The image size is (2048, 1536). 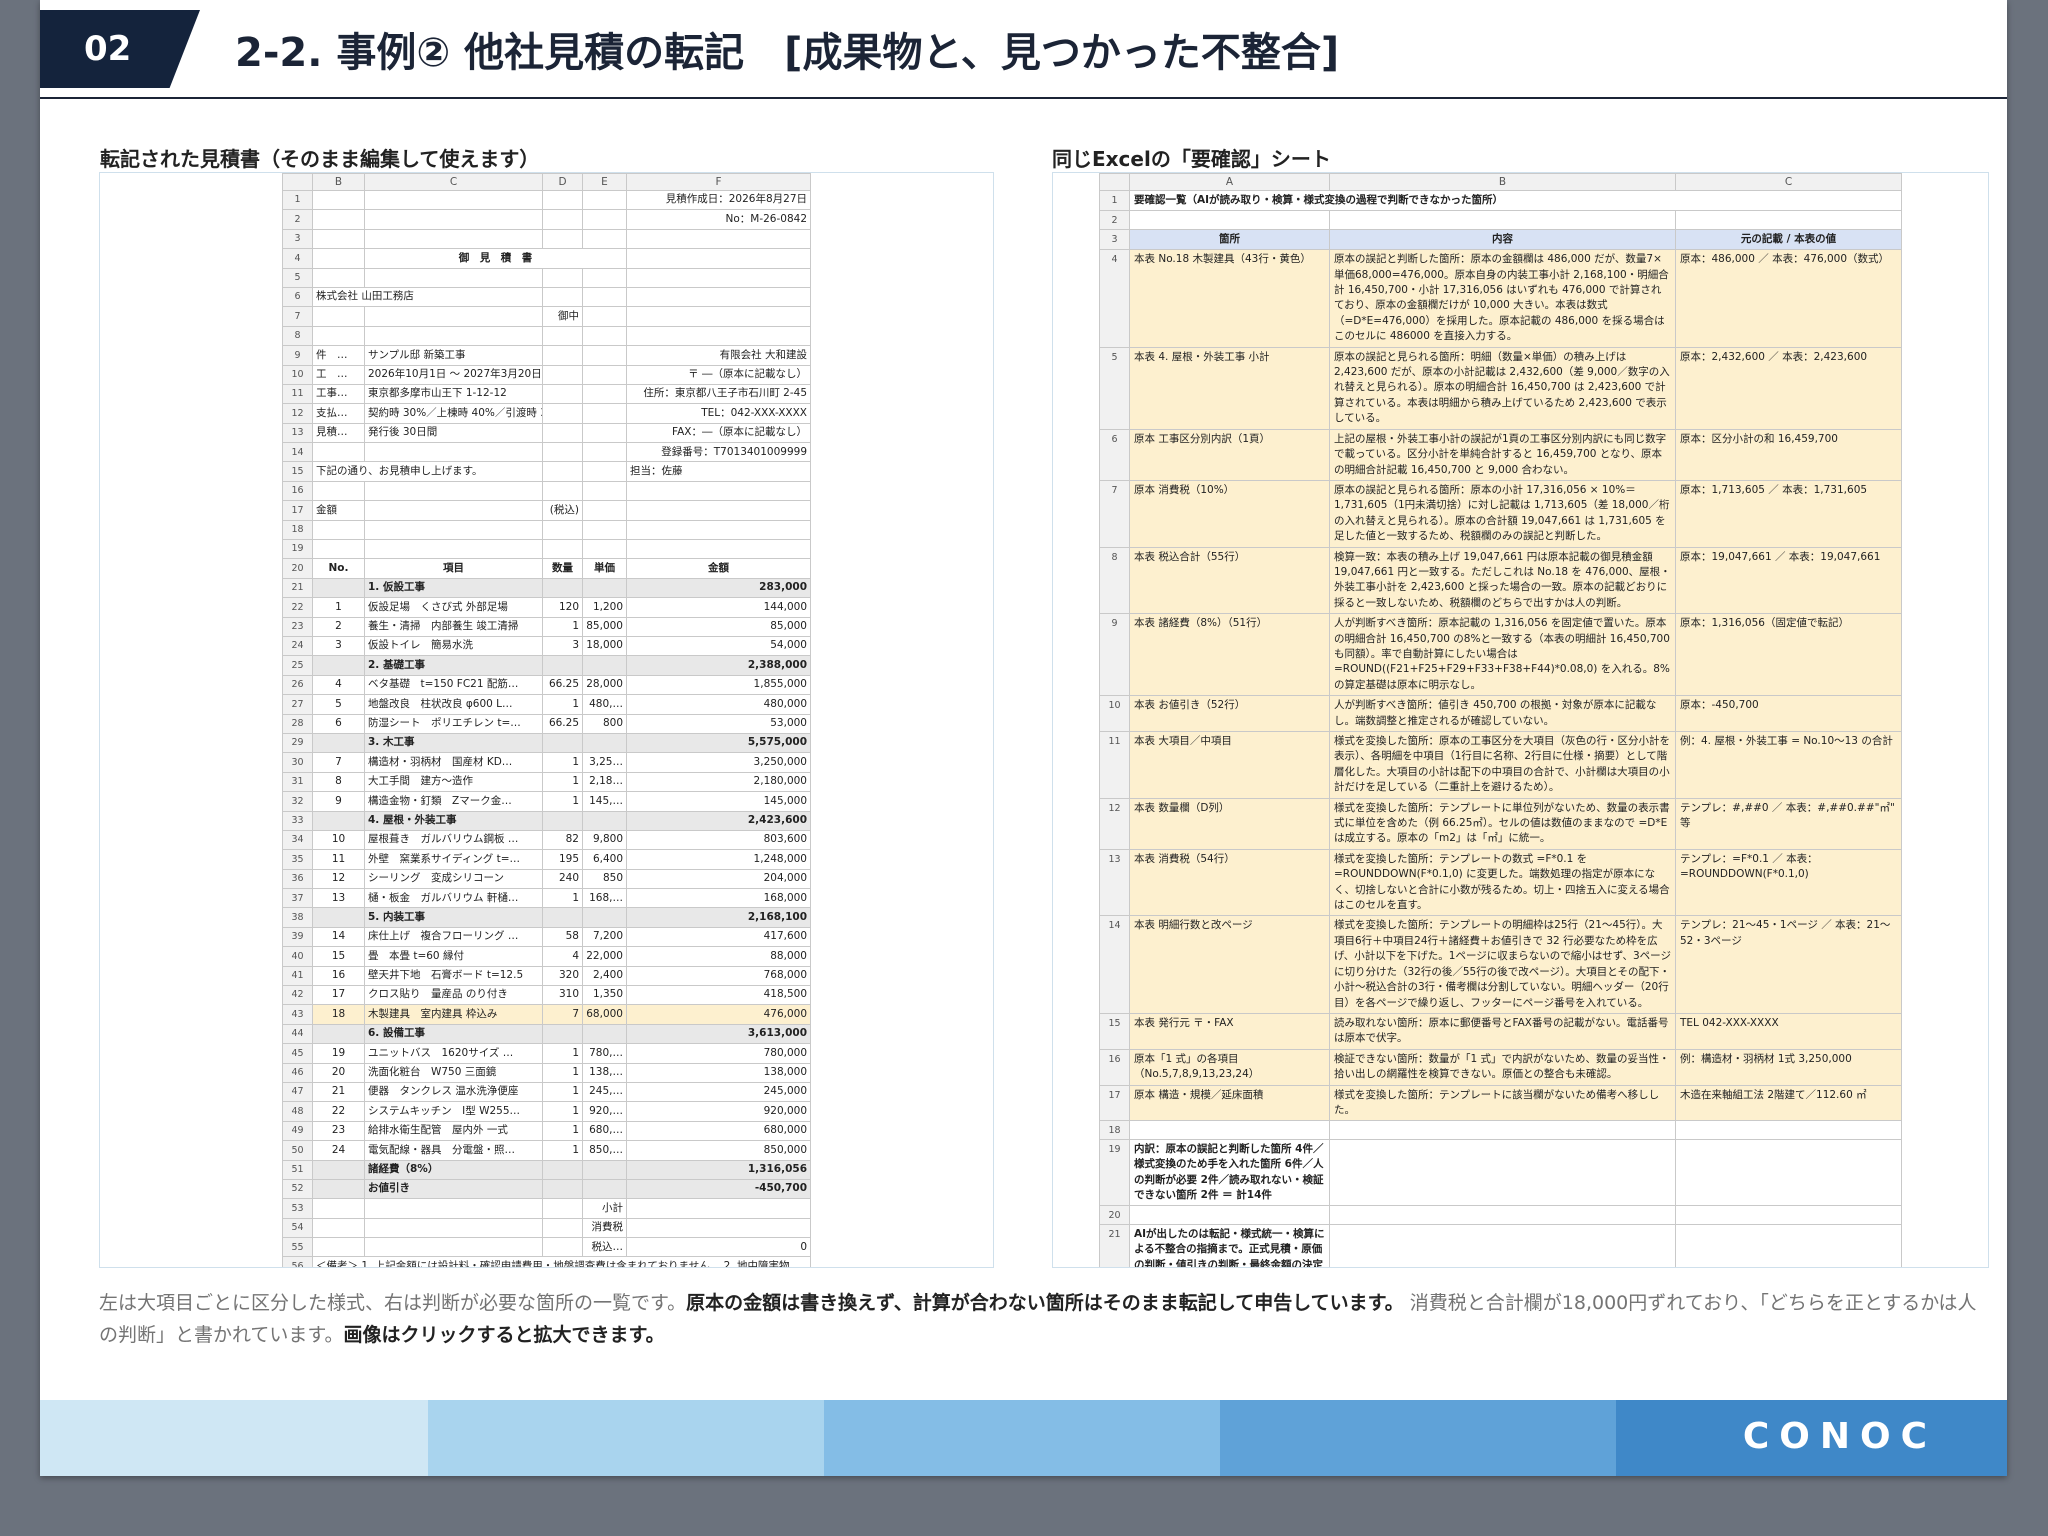 What do you see at coordinates (718, 374) in the screenshot?
I see `cell-f: 〒 ―（原本に記載なし）` at bounding box center [718, 374].